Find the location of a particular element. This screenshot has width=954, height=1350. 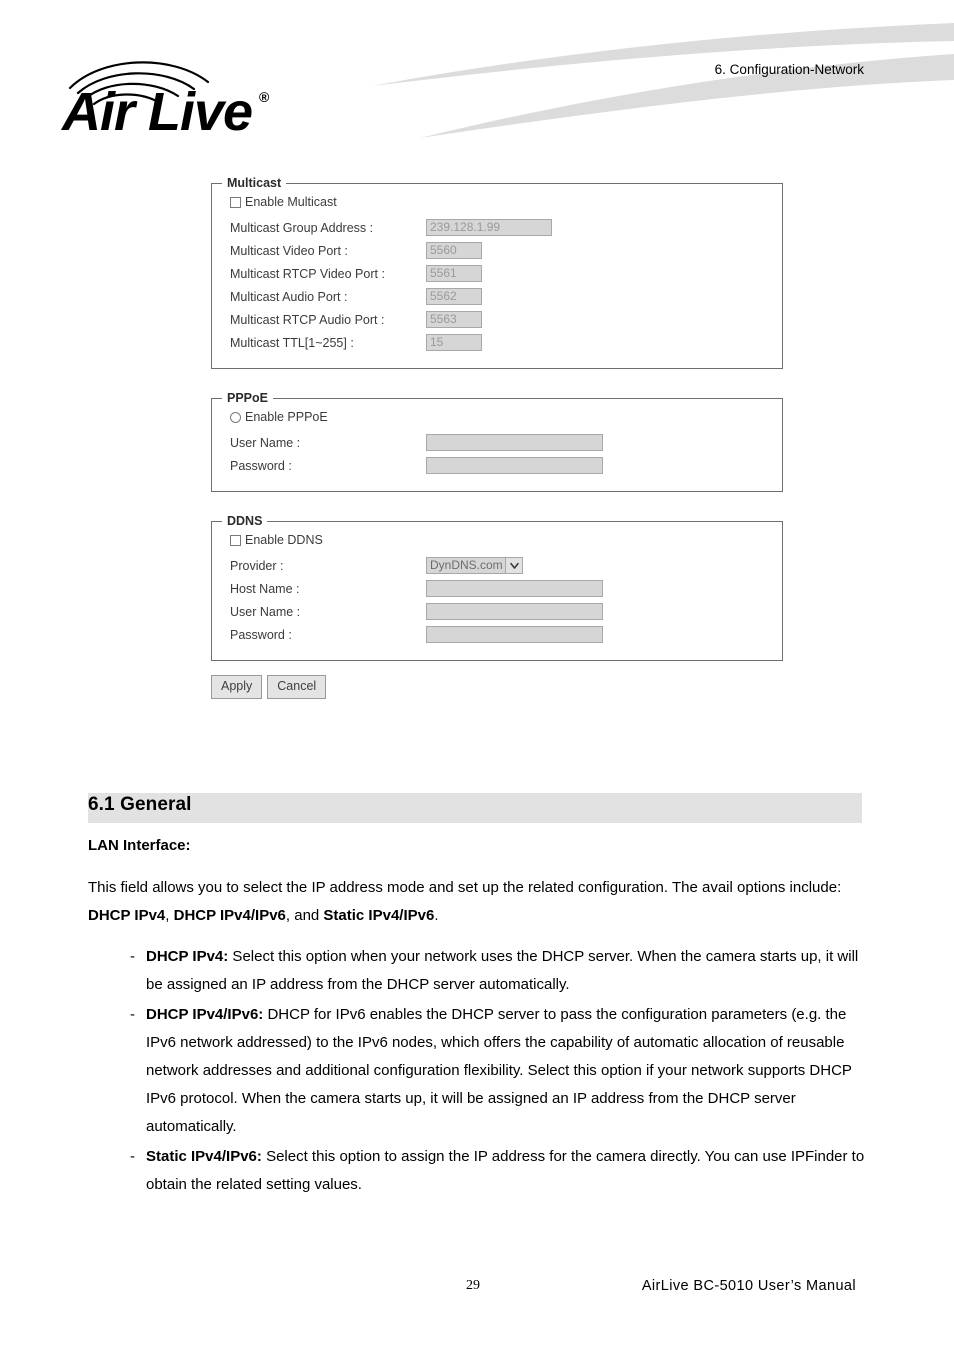

page-header: Air Live ® 6. Configuration-Network is located at coordinates (477, 80).